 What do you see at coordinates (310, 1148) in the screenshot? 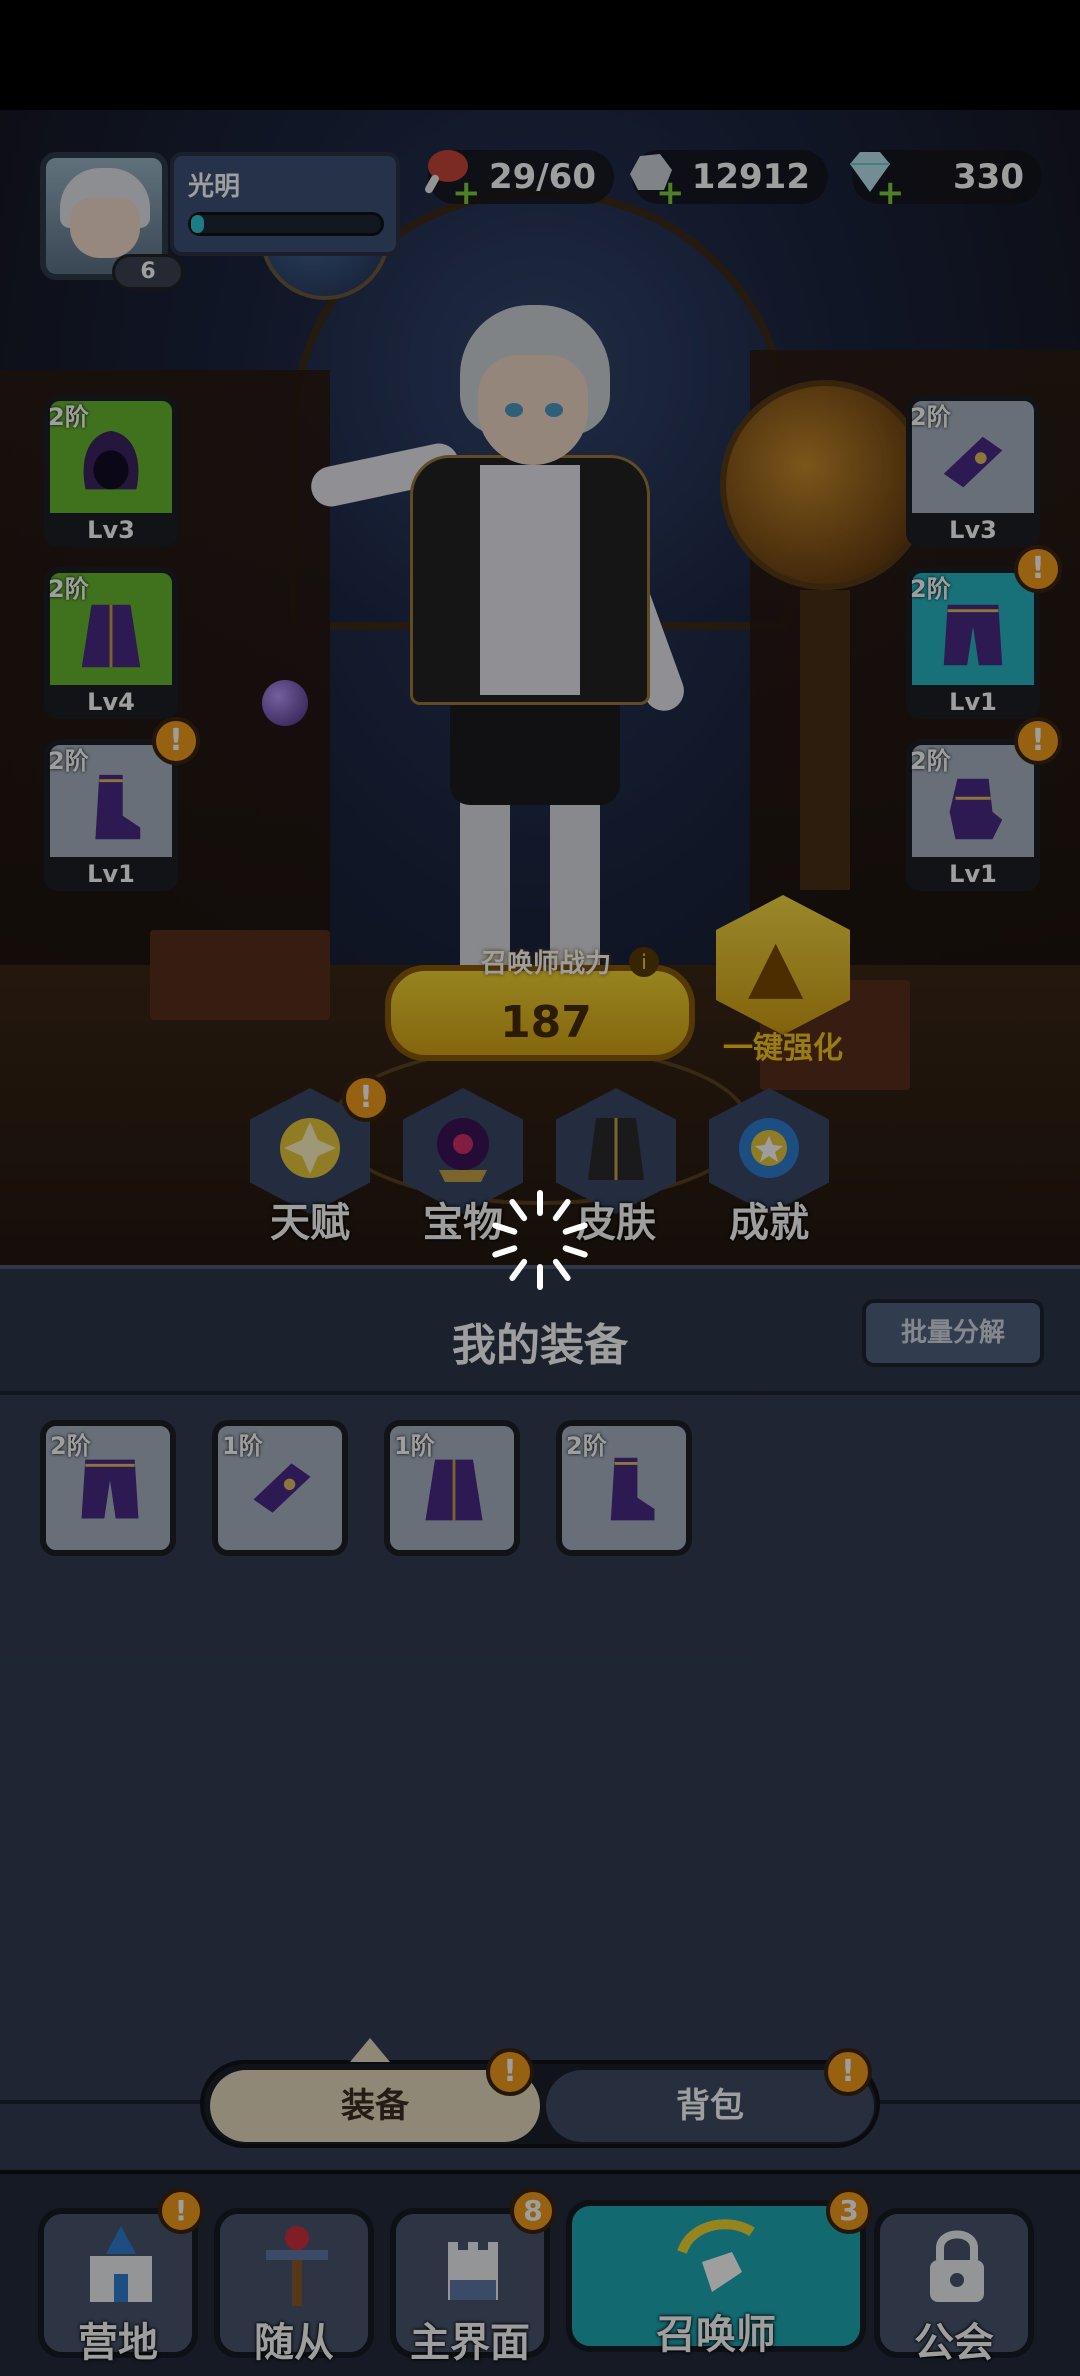
I see `talent-star-icon` at bounding box center [310, 1148].